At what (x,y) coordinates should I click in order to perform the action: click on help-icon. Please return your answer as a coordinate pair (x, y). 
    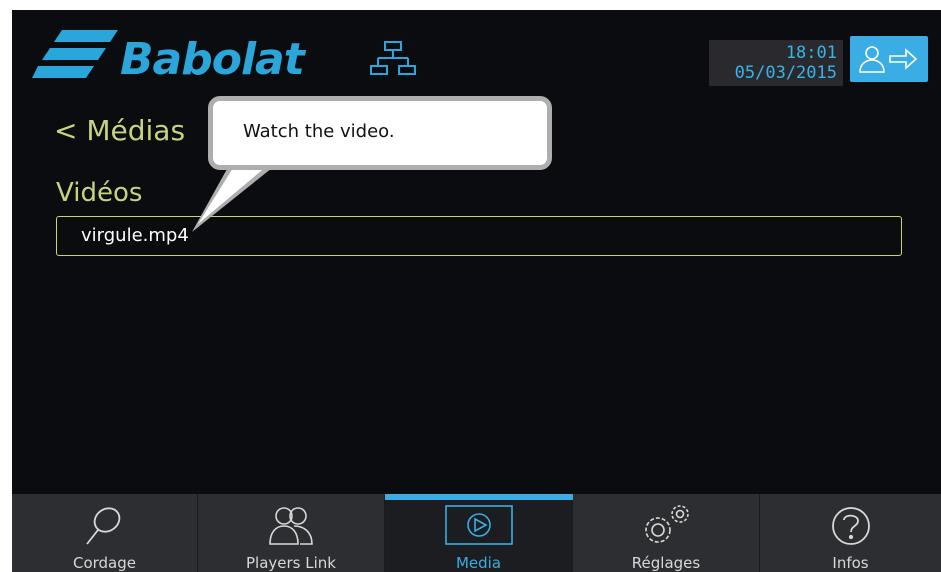
    Looking at the image, I should click on (850, 526).